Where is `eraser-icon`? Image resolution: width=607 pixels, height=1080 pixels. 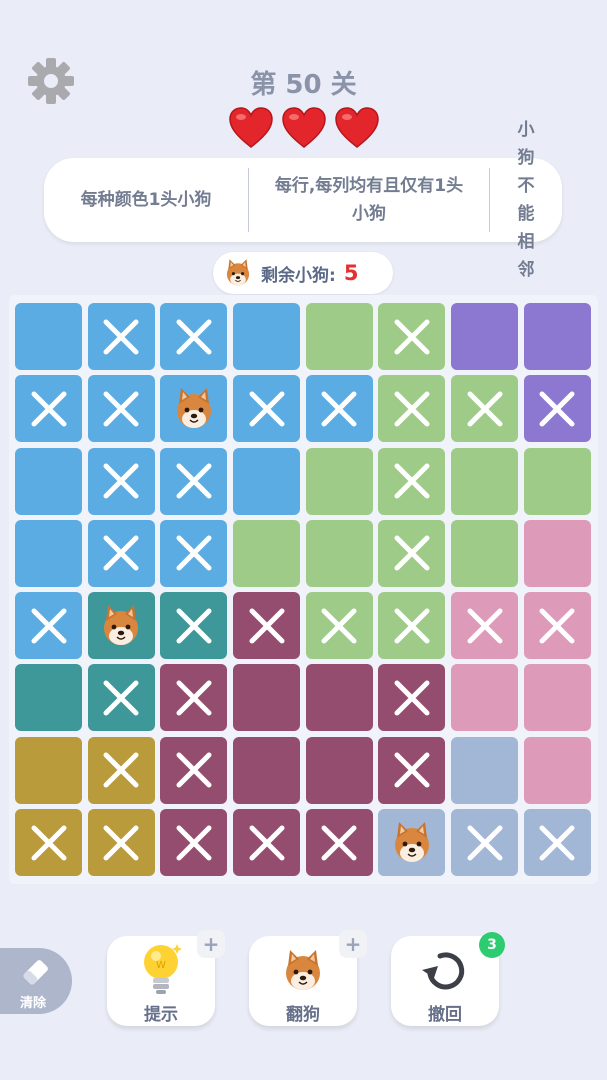 eraser-icon is located at coordinates (35, 972).